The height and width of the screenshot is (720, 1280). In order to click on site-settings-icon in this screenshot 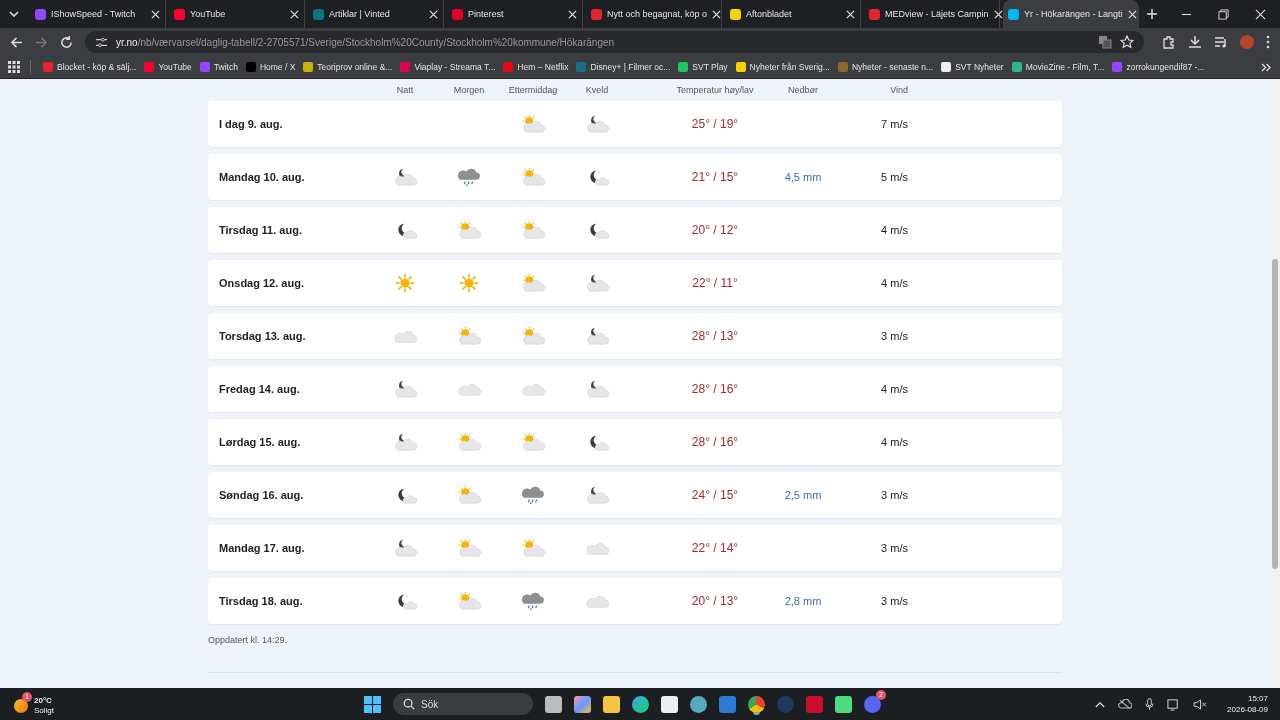, I will do `click(101, 42)`.